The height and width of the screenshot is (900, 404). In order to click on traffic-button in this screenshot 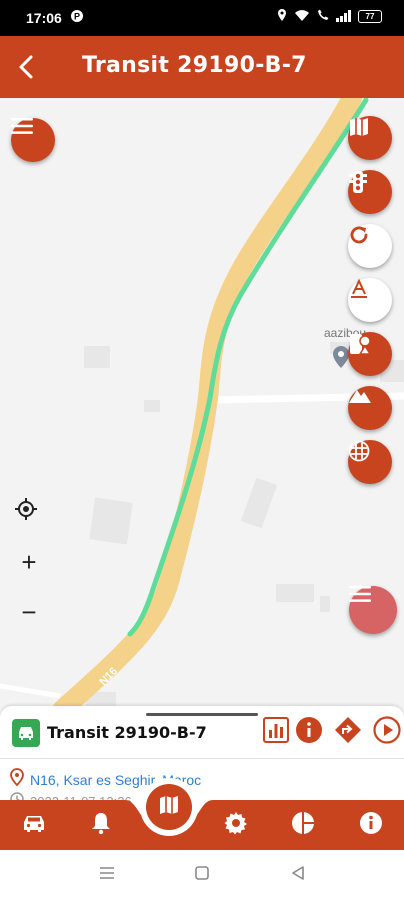, I will do `click(370, 192)`.